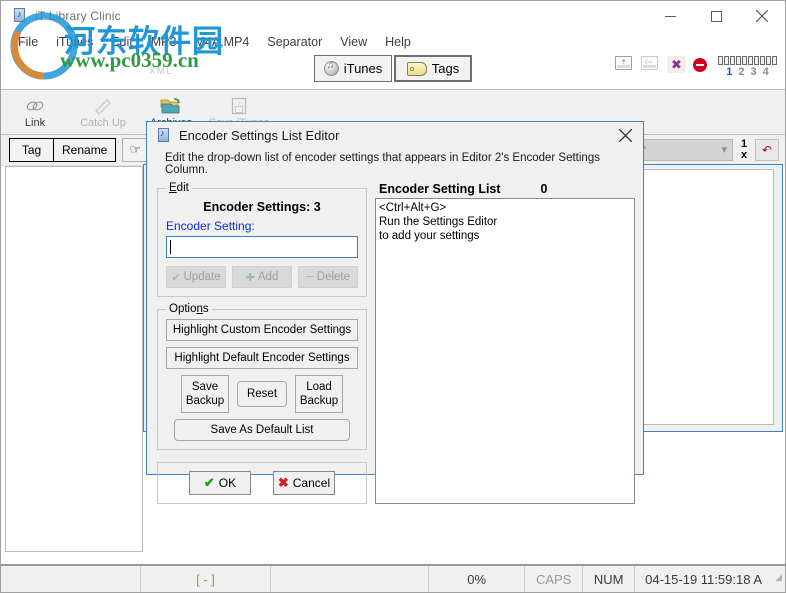  Describe the element at coordinates (189, 309) in the screenshot. I see `options-group-legend: Options` at that location.